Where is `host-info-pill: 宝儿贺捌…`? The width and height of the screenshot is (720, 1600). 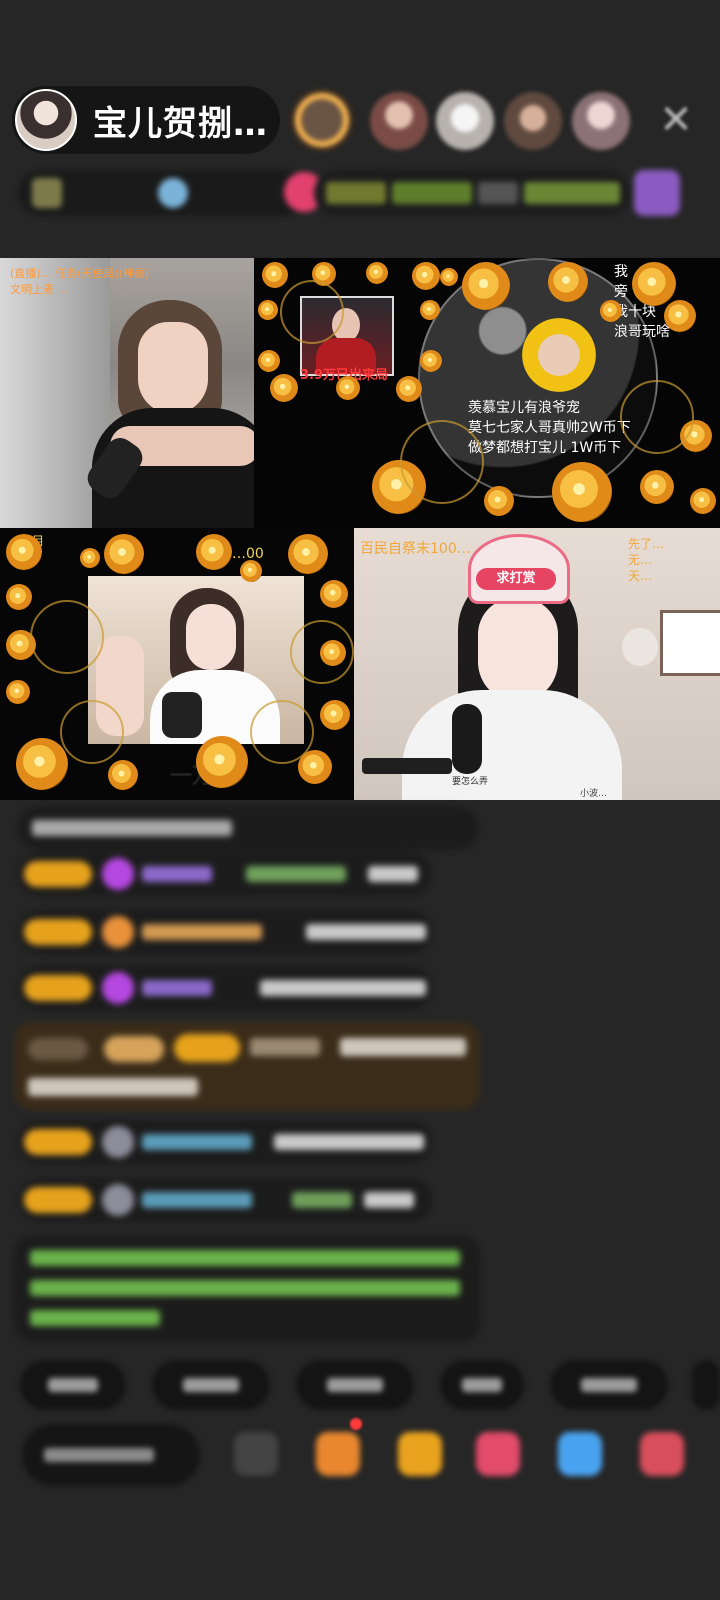
host-info-pill: 宝儿贺捌… is located at coordinates (146, 120).